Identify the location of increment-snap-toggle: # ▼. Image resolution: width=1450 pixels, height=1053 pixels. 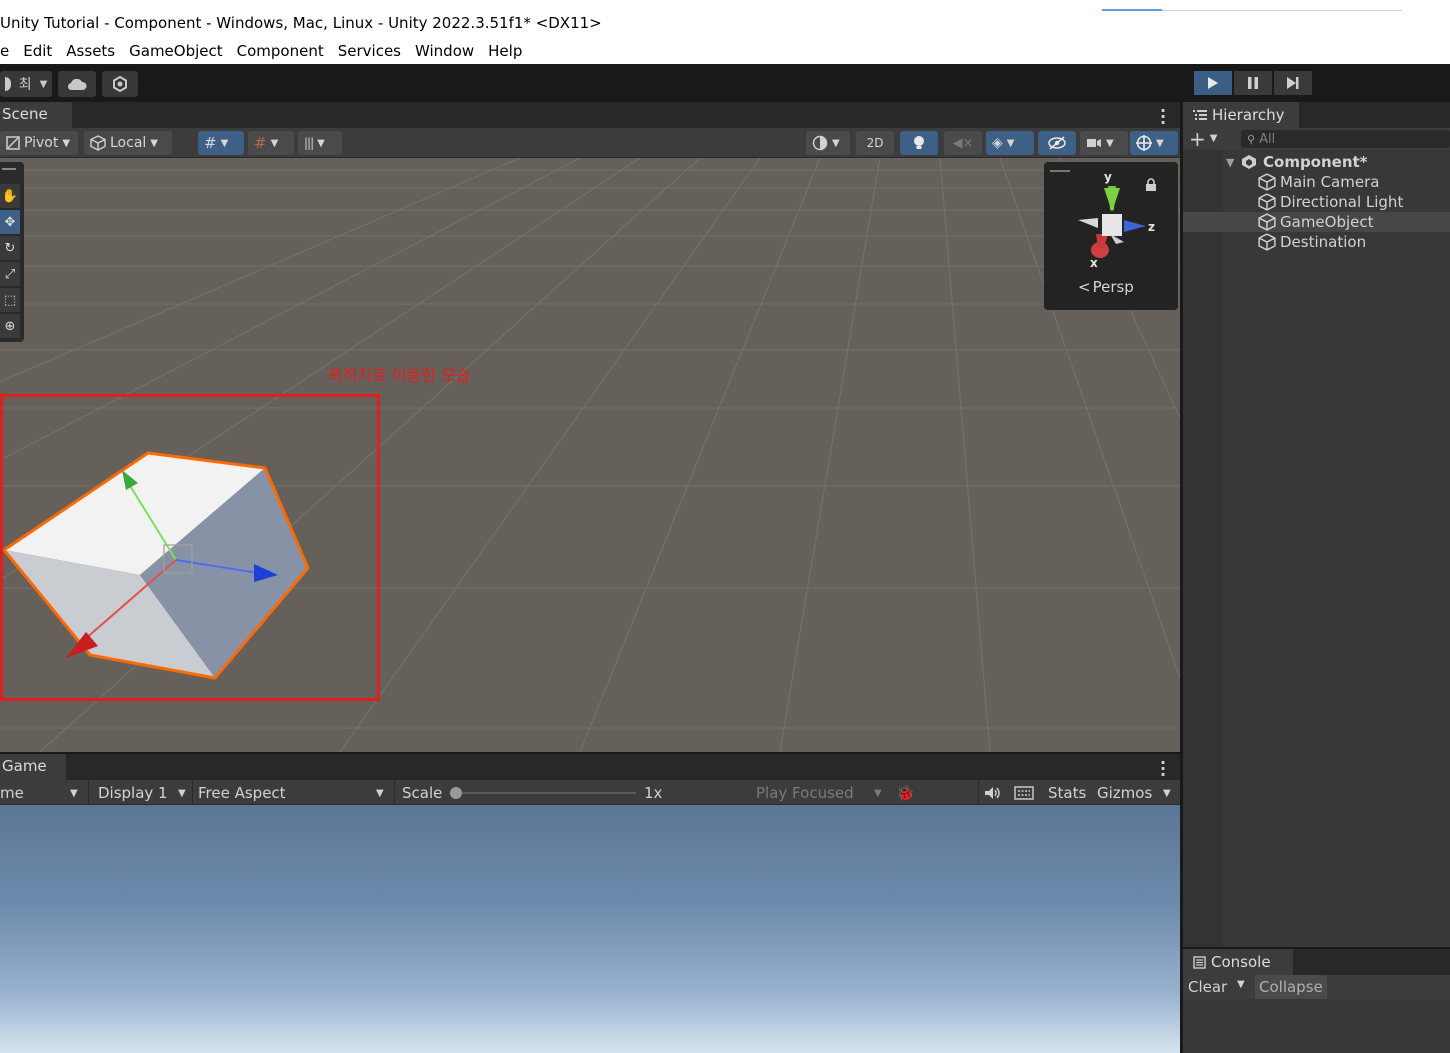
(271, 143).